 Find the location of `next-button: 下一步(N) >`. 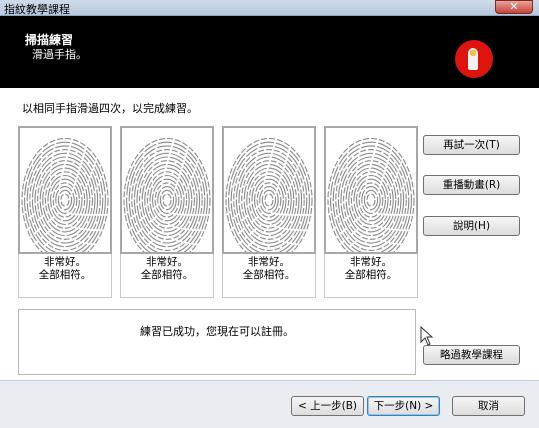

next-button: 下一步(N) > is located at coordinates (403, 406).